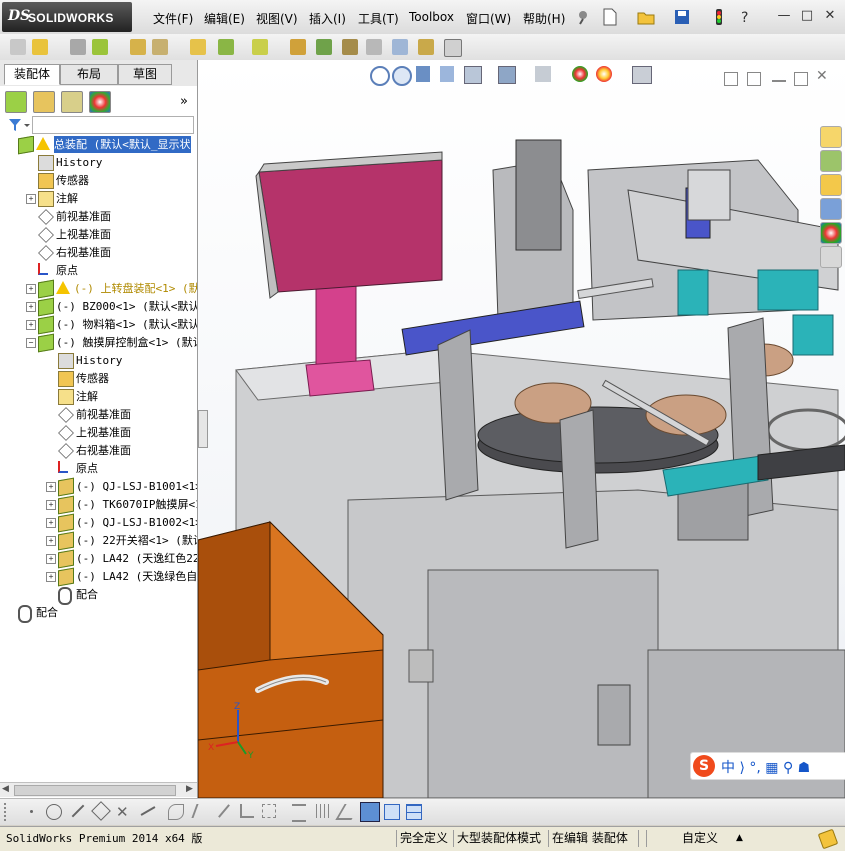  I want to click on view-orientation-icon, so click(473, 75).